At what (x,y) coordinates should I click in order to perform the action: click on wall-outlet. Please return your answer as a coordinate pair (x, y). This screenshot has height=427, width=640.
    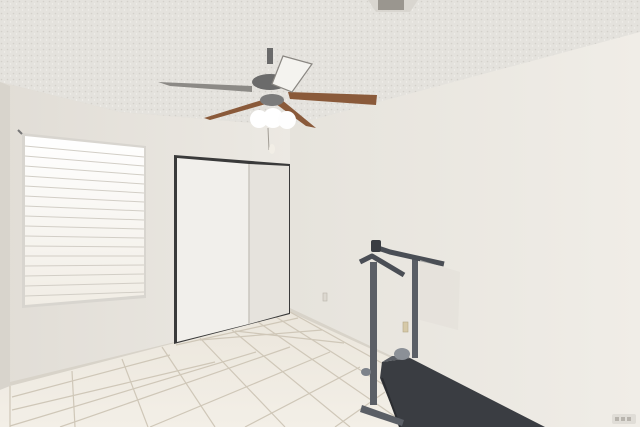
    Looking at the image, I should click on (325, 297).